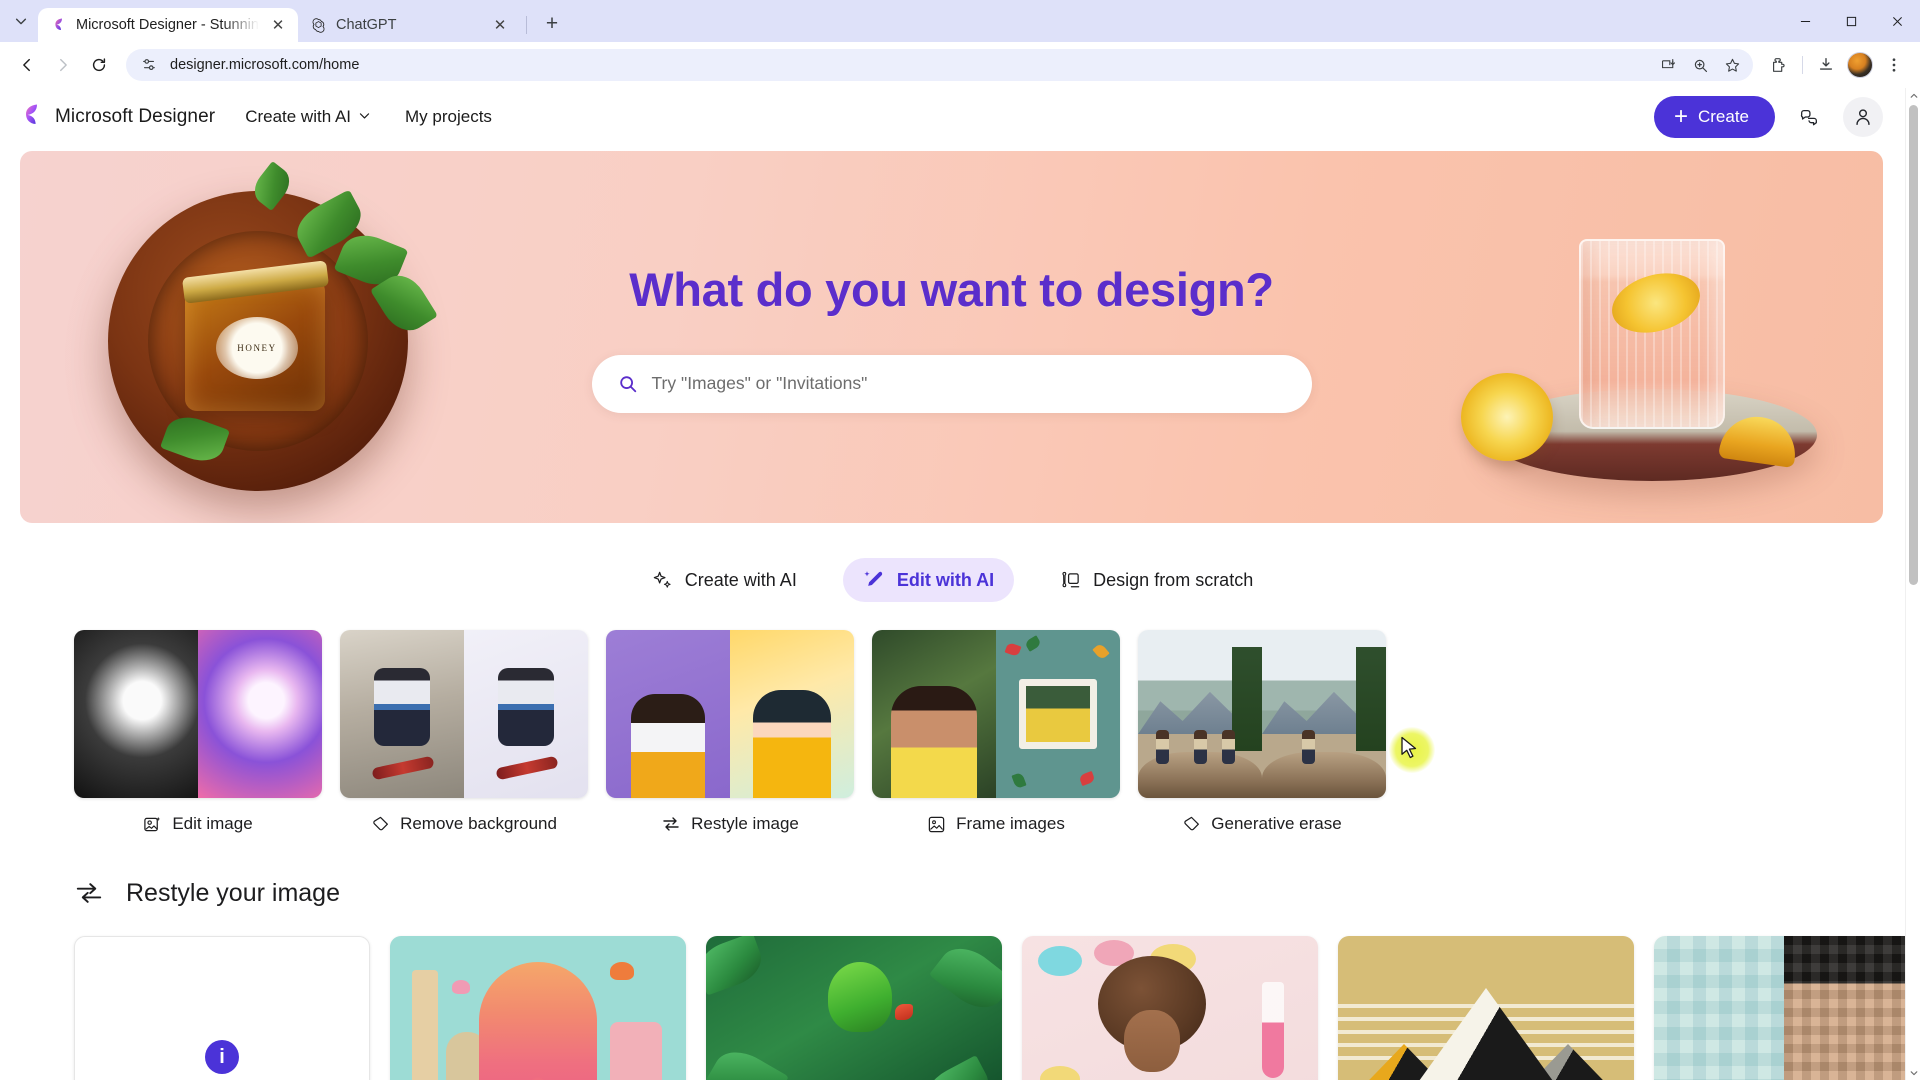  I want to click on scrollbar-thumb, so click(1913, 345).